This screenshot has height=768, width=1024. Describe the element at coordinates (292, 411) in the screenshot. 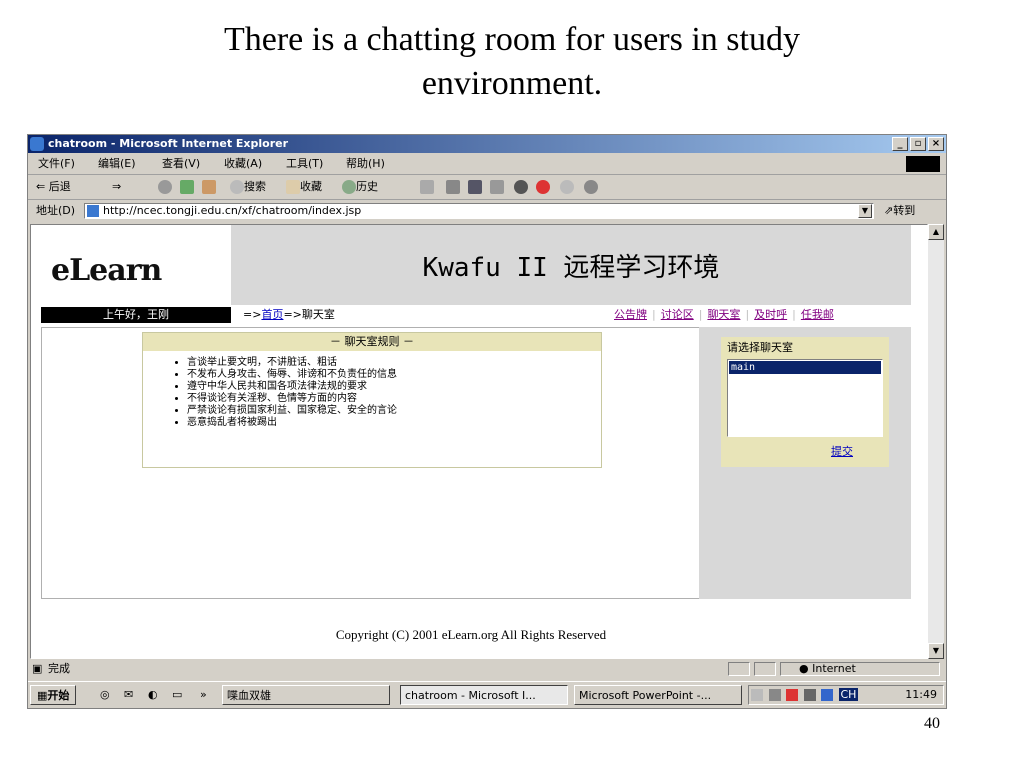

I see `rule-item: 严禁谈论有损国家利益、国家稳定、安全的言论` at that location.